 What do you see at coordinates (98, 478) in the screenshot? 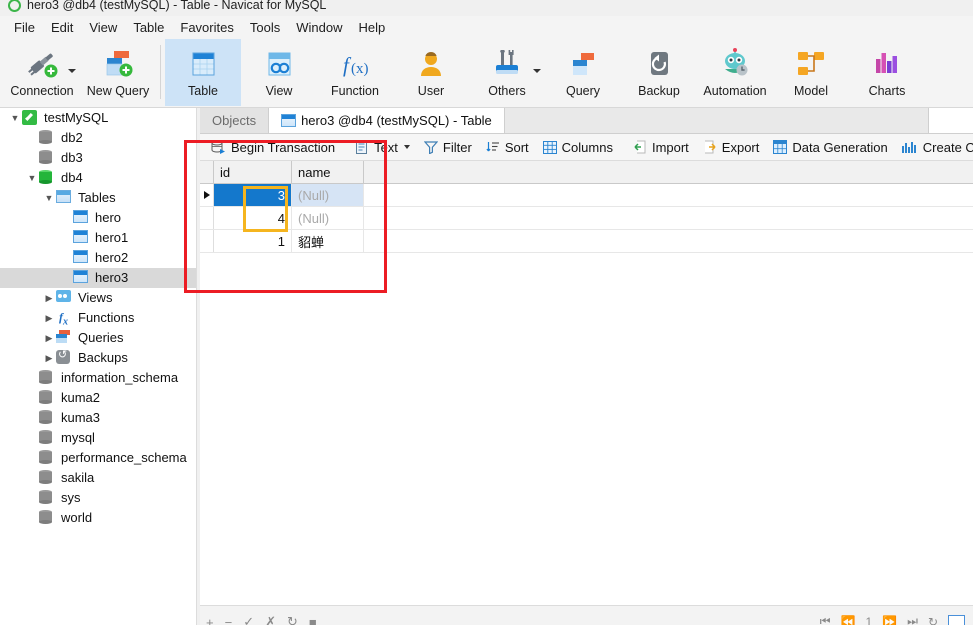
I see `sidebar-item-sakila: sakila` at bounding box center [98, 478].